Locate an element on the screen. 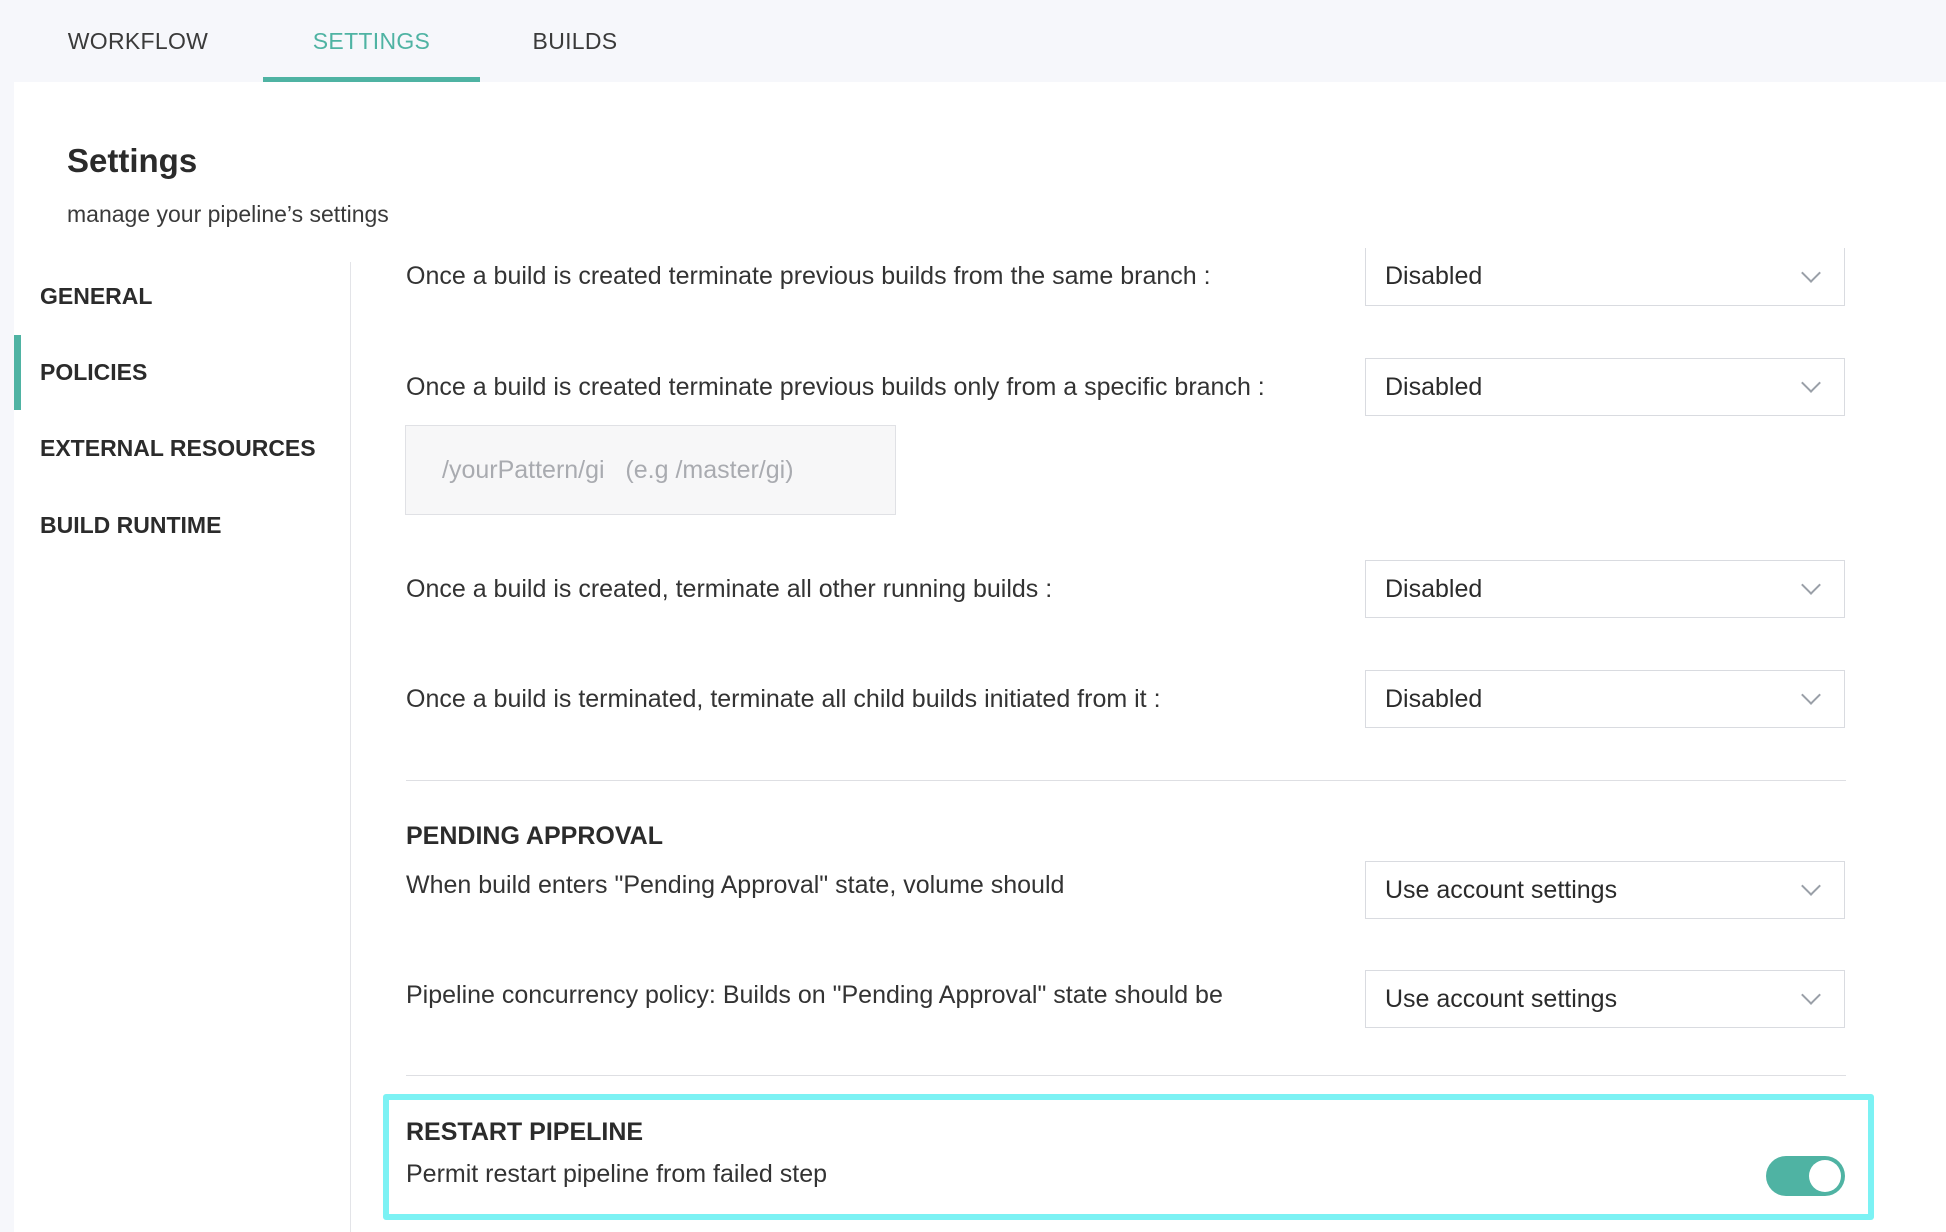 This screenshot has height=1232, width=1946. sidebar-item-label: EXTERNAL RESOURCES is located at coordinates (178, 447).